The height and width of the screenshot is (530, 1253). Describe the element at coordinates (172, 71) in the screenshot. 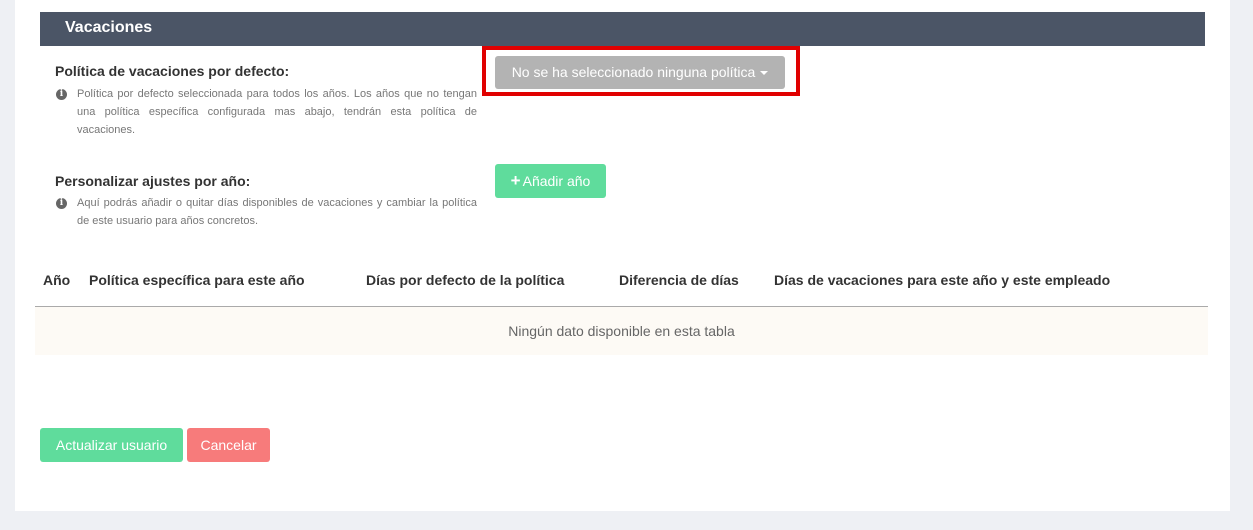

I see `default-policy-label: Política de vacaciones por defecto:` at that location.